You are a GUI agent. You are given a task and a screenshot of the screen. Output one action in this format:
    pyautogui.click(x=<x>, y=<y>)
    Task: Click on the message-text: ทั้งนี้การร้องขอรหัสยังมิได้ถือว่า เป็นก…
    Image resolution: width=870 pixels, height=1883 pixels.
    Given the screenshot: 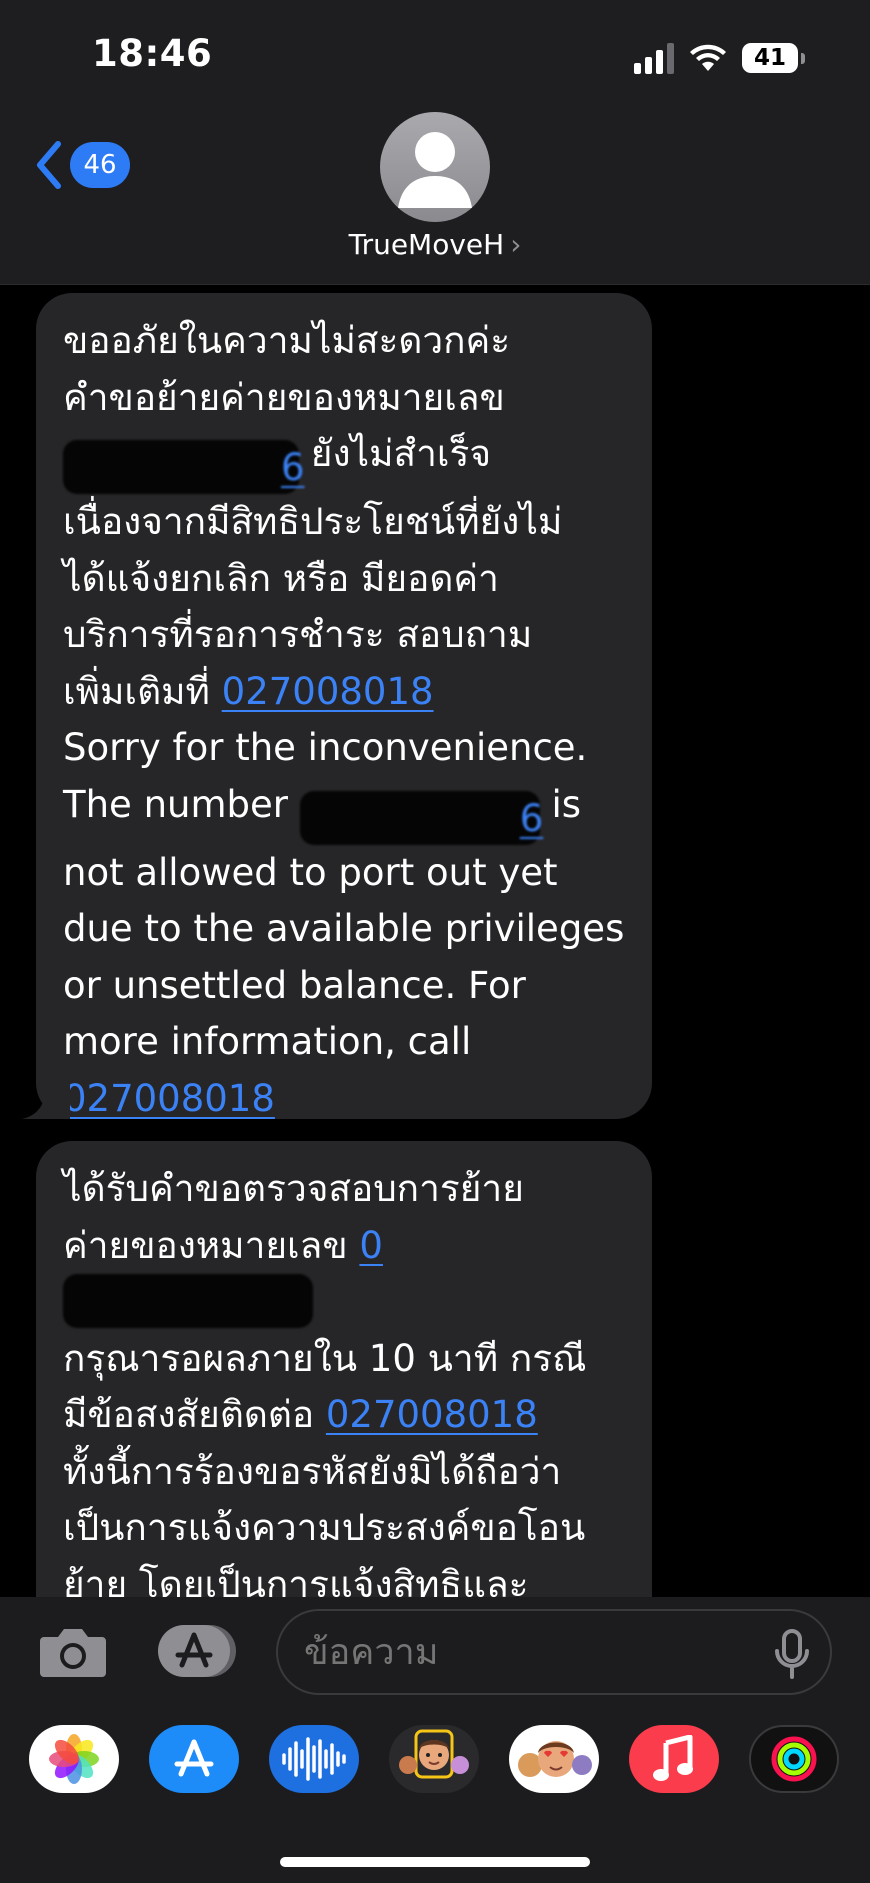 What is the action you would take?
    pyautogui.click(x=324, y=1523)
    